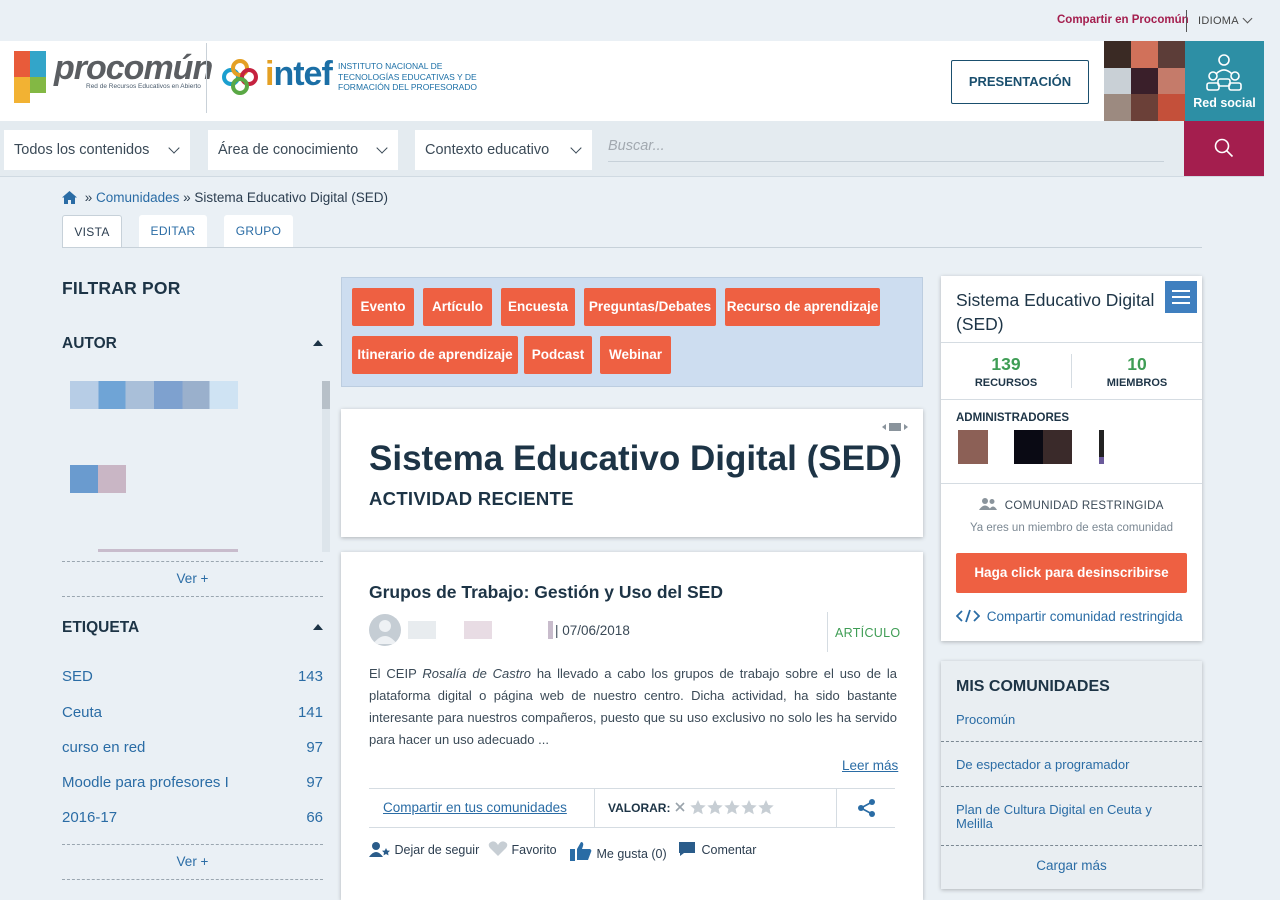  I want to click on my-community-item: Procomún, so click(1071, 720).